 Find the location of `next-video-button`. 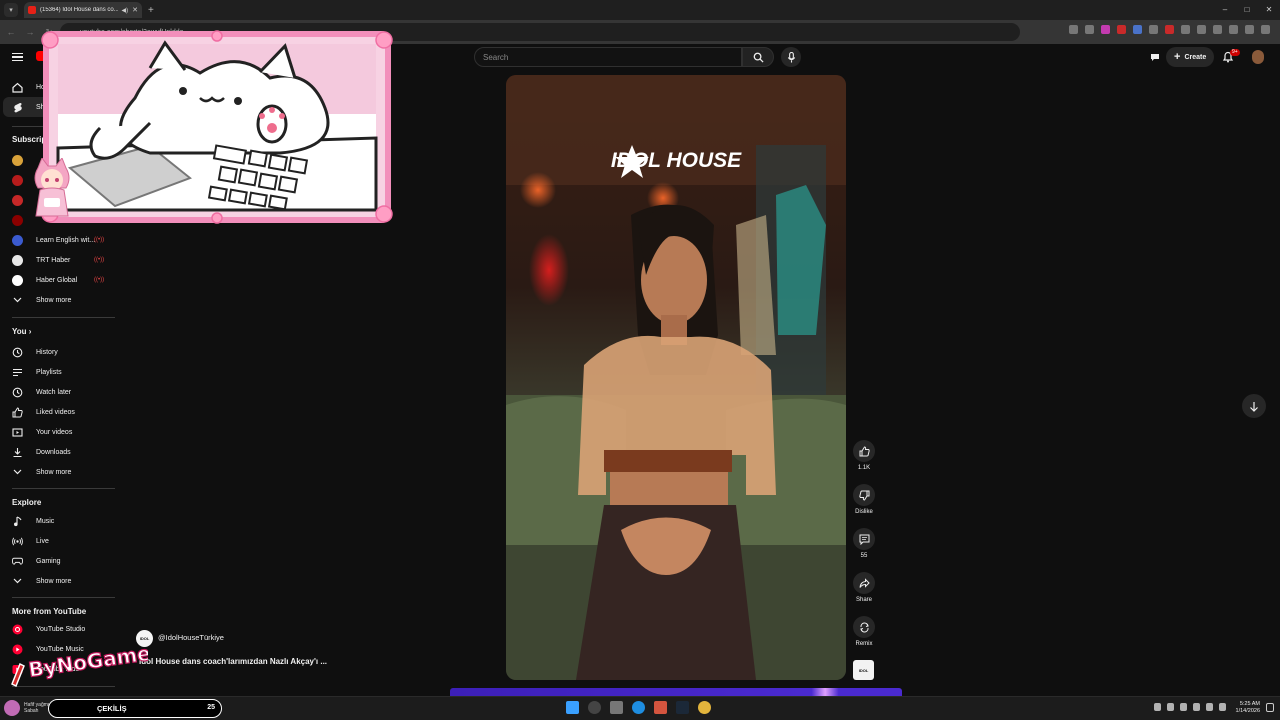

next-video-button is located at coordinates (1254, 406).